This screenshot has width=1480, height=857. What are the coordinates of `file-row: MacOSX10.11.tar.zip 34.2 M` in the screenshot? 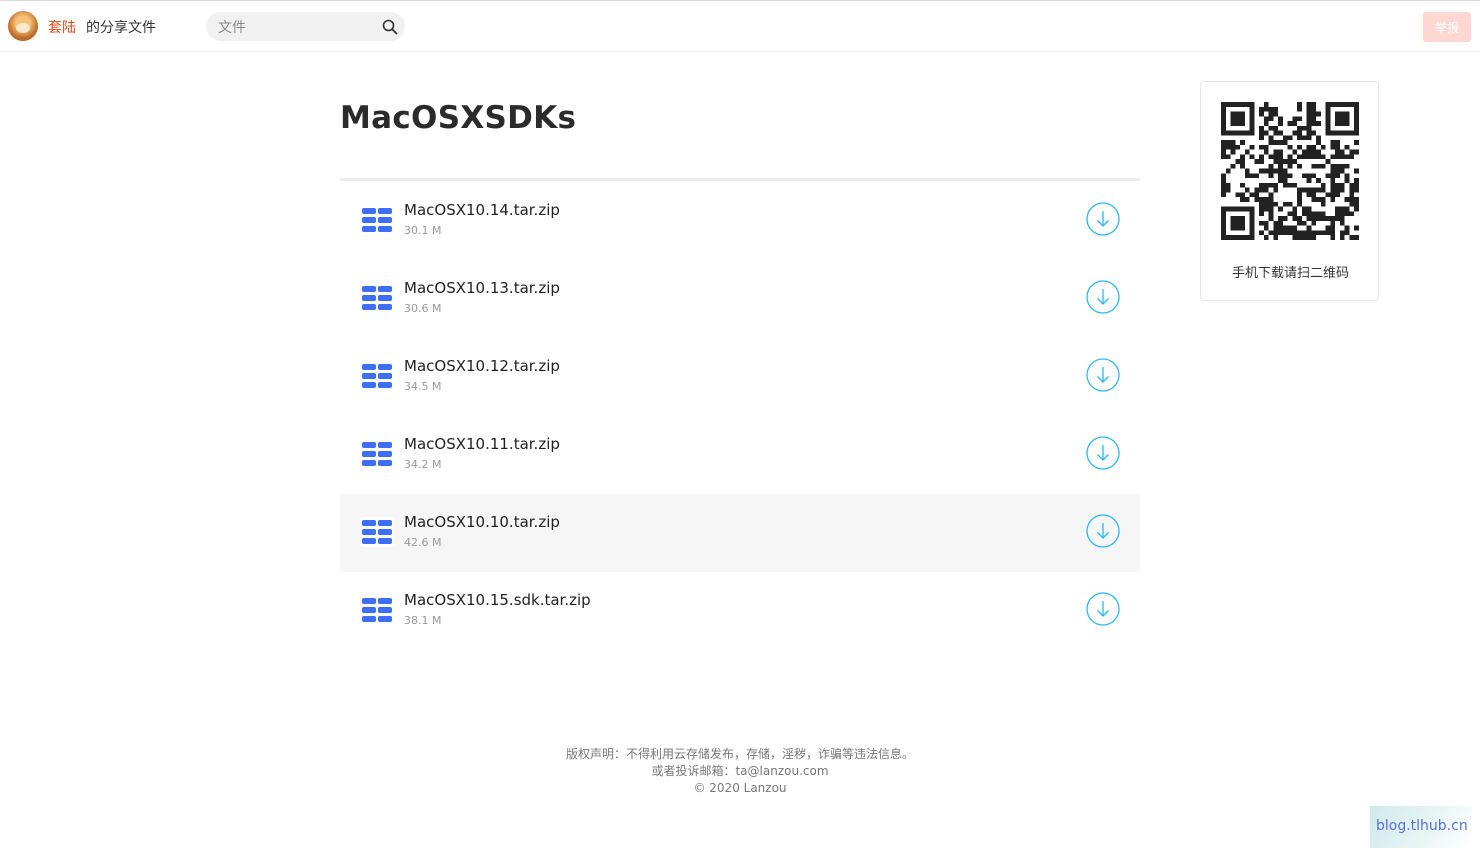 It's located at (740, 455).